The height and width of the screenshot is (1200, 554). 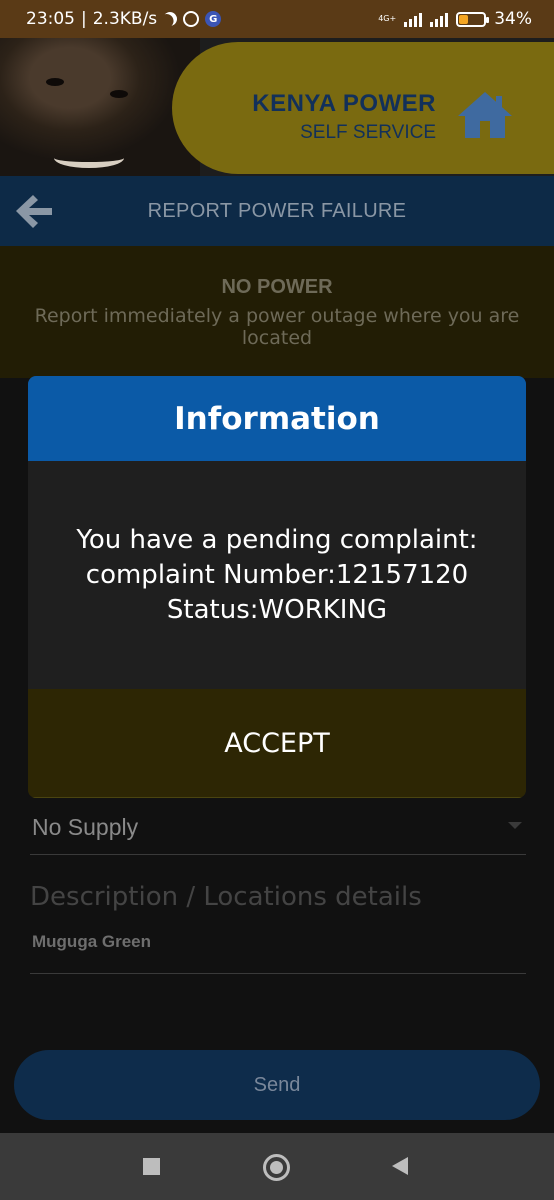 I want to click on brand-subtitle: SELF SERVICE, so click(x=368, y=132).